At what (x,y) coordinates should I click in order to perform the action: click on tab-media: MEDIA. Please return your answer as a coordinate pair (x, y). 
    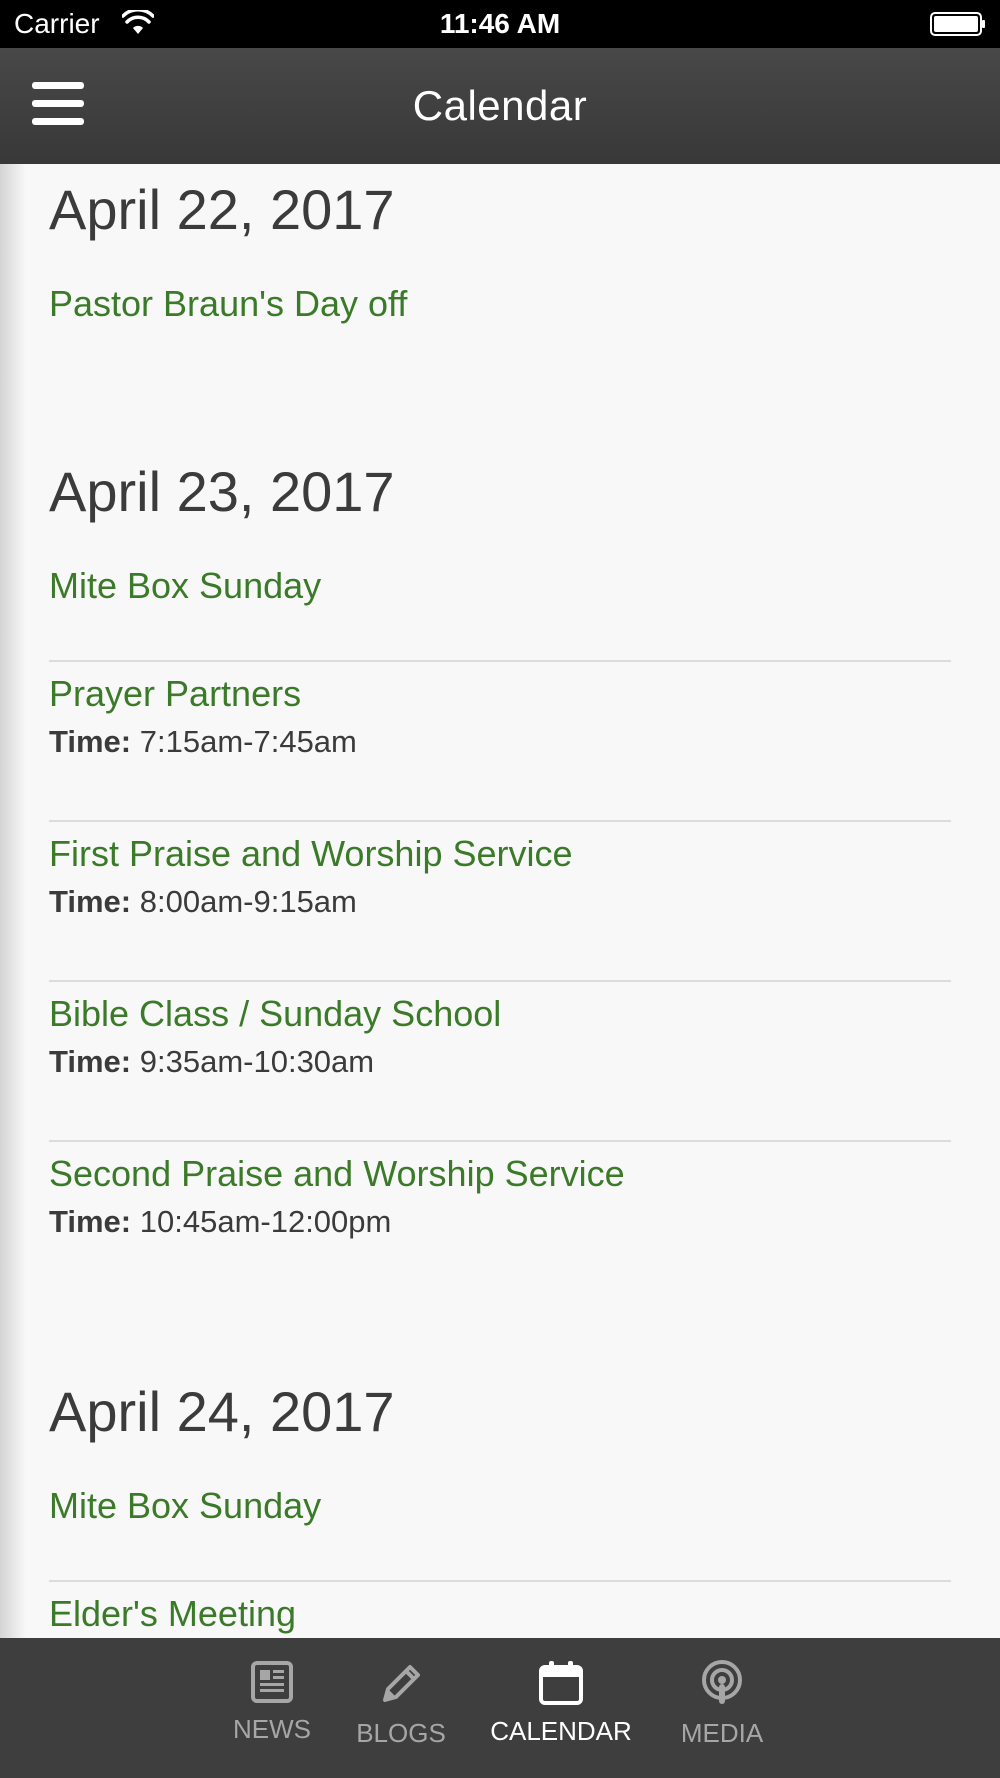
    Looking at the image, I should click on (722, 1704).